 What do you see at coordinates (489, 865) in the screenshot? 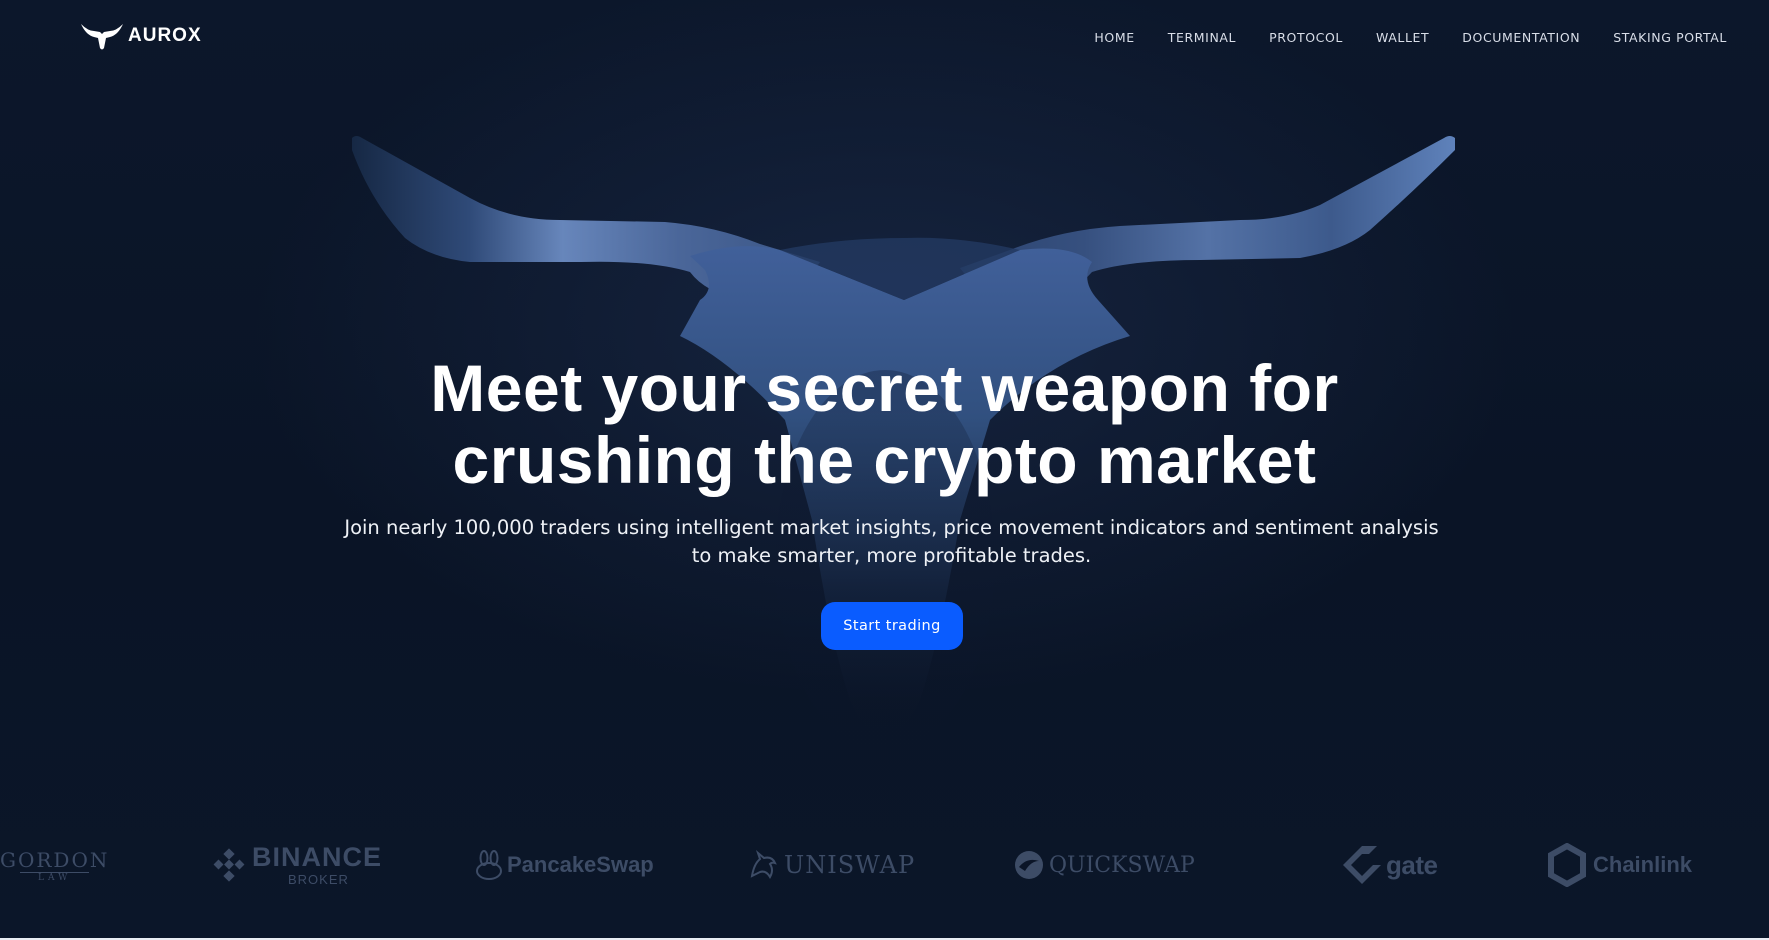
I see `pancake-bunny-icon` at bounding box center [489, 865].